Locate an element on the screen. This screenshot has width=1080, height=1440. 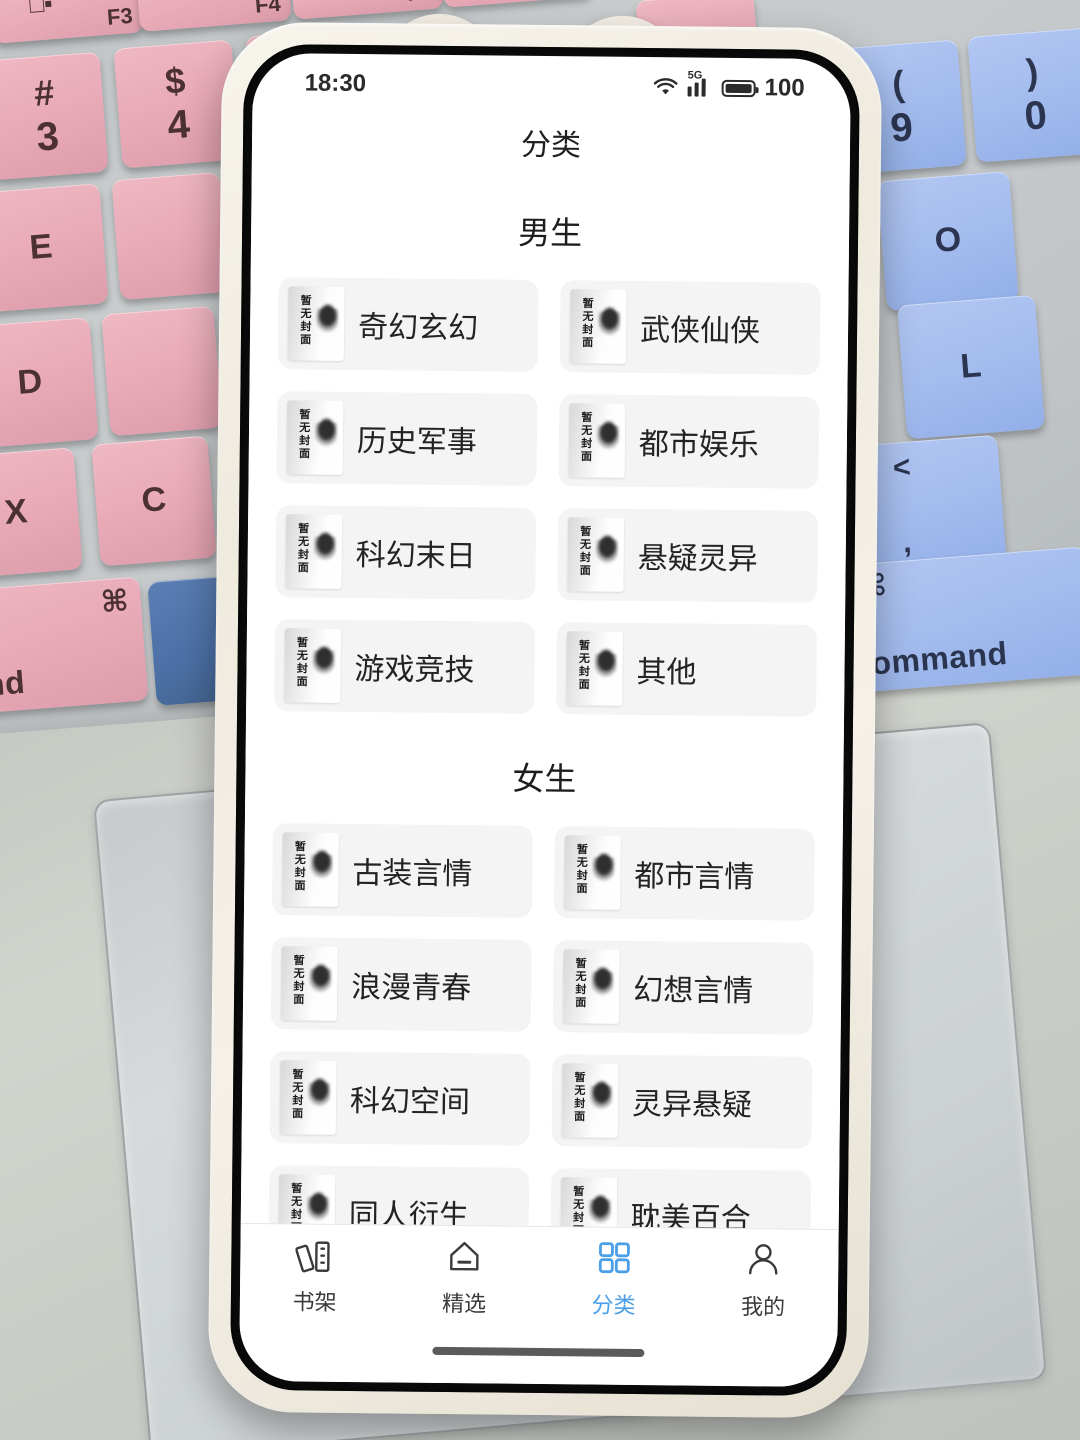
key-command-left: ⌘ mmand is located at coordinates (74, 648).